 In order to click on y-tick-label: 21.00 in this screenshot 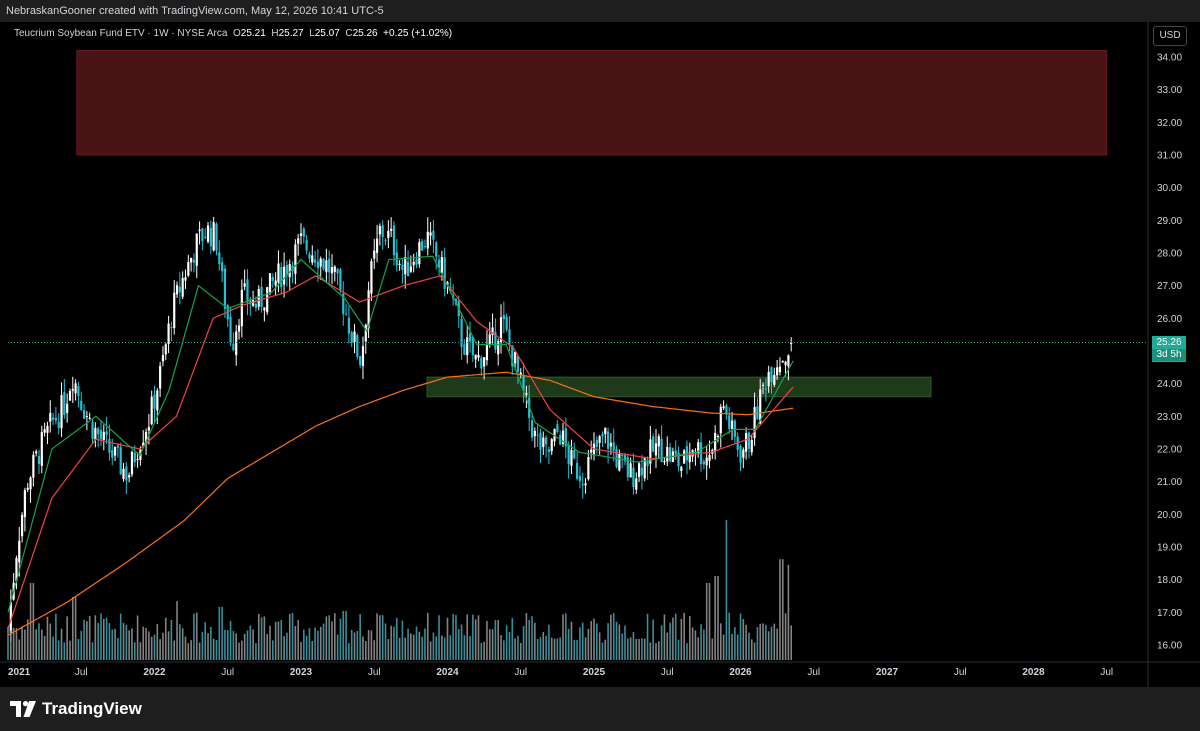, I will do `click(1169, 482)`.